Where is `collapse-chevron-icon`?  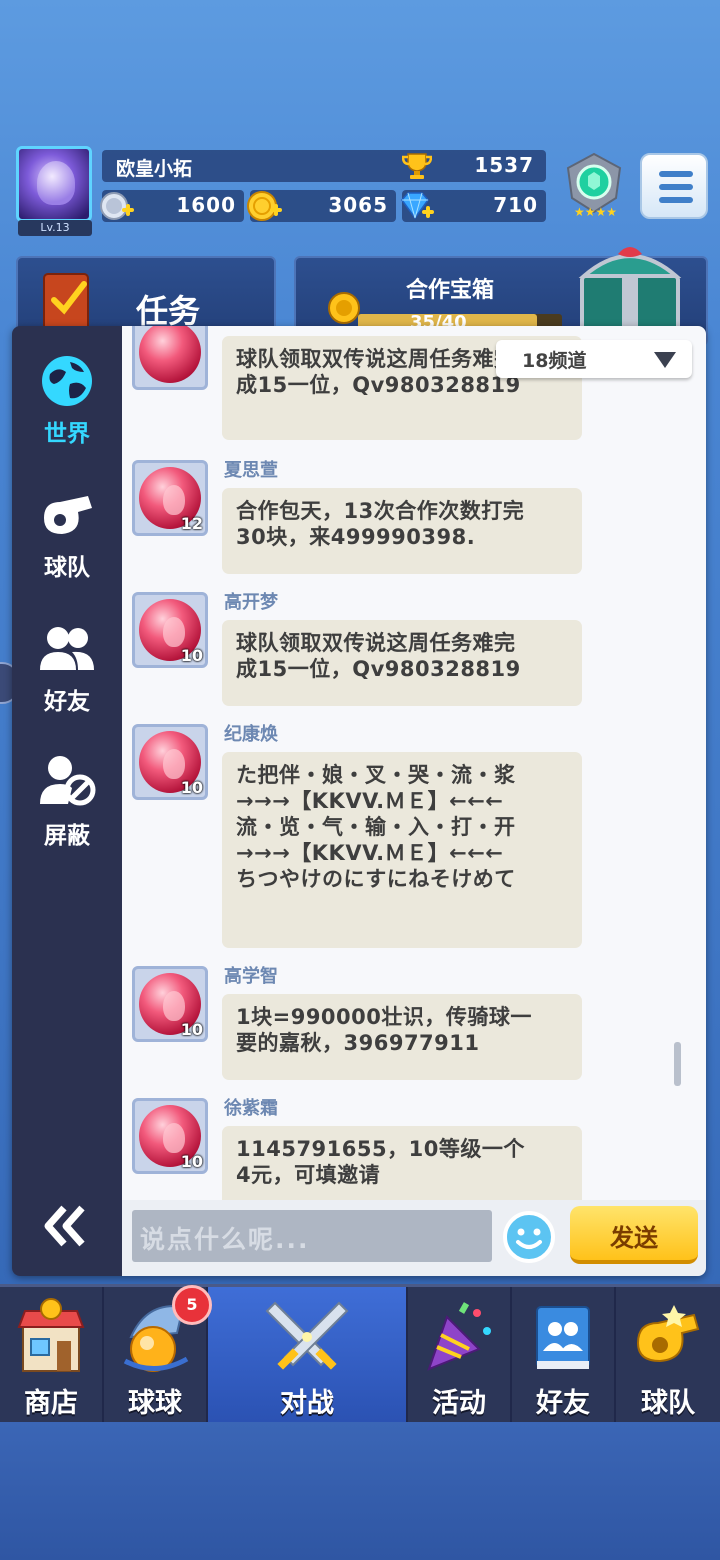 collapse-chevron-icon is located at coordinates (66, 1226).